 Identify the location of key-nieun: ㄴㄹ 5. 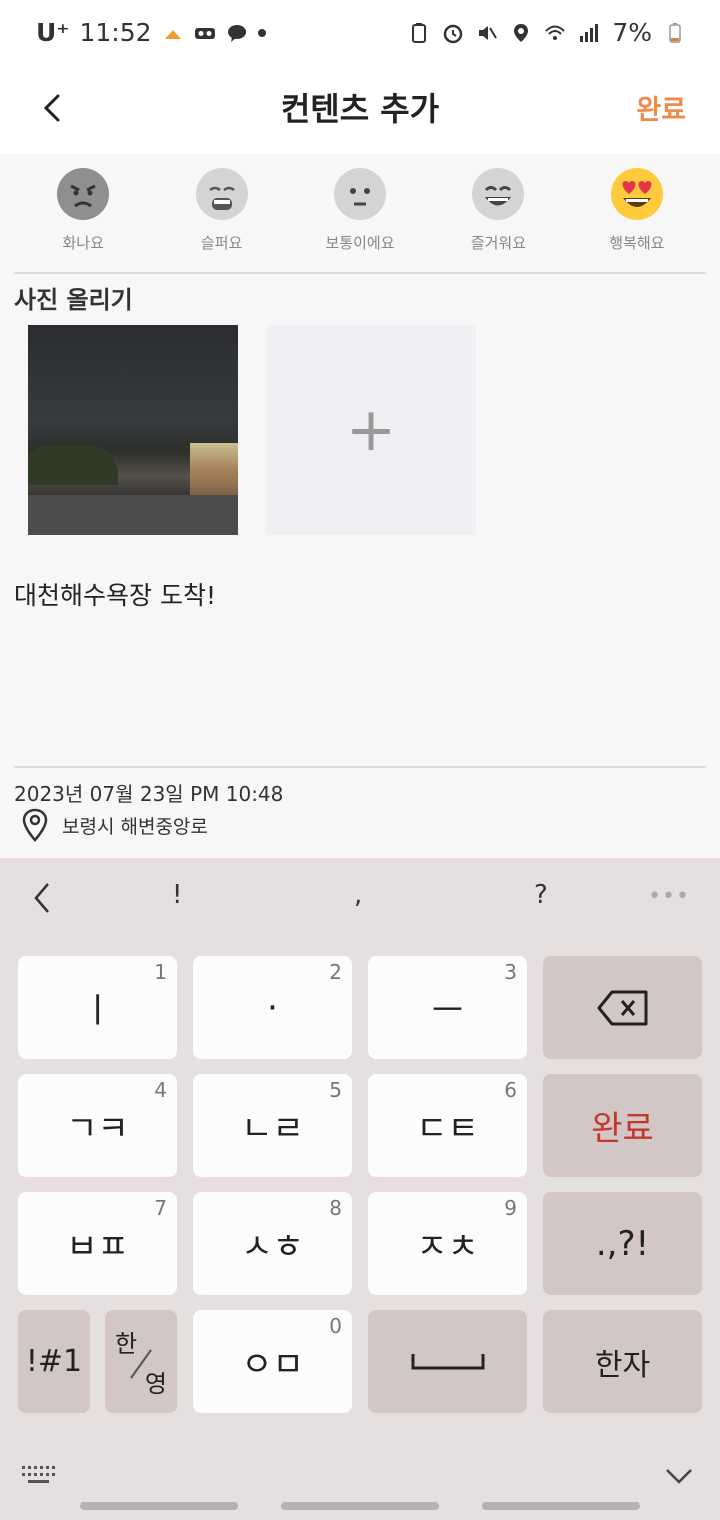
(272, 1125).